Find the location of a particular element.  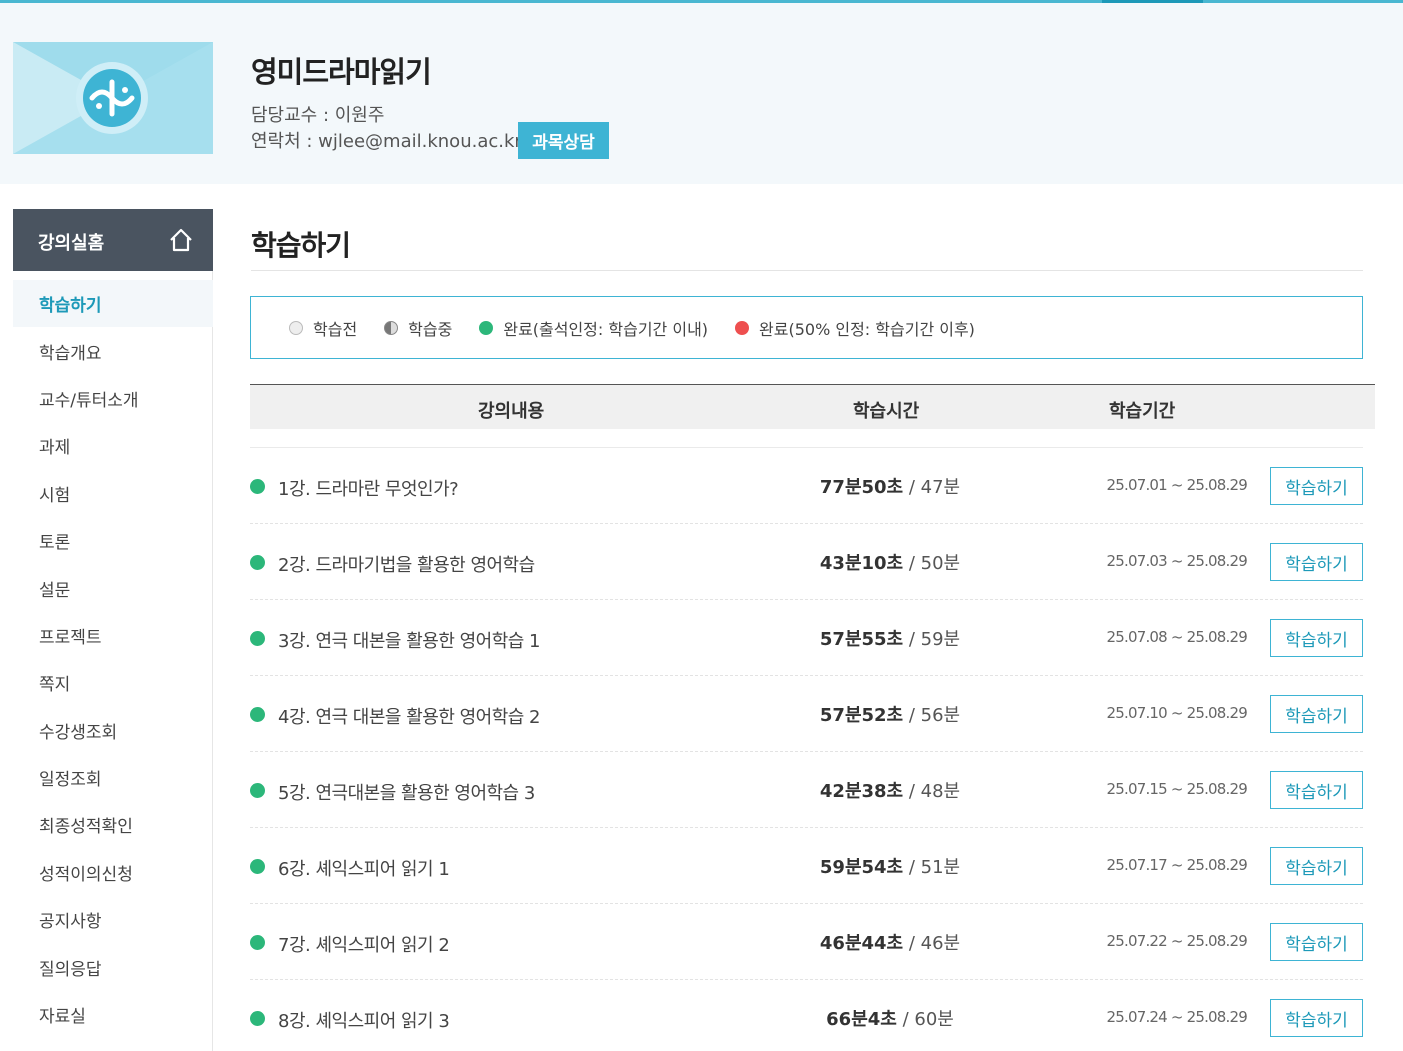

sidebar-item-archive: 자료실 is located at coordinates (113, 1014).